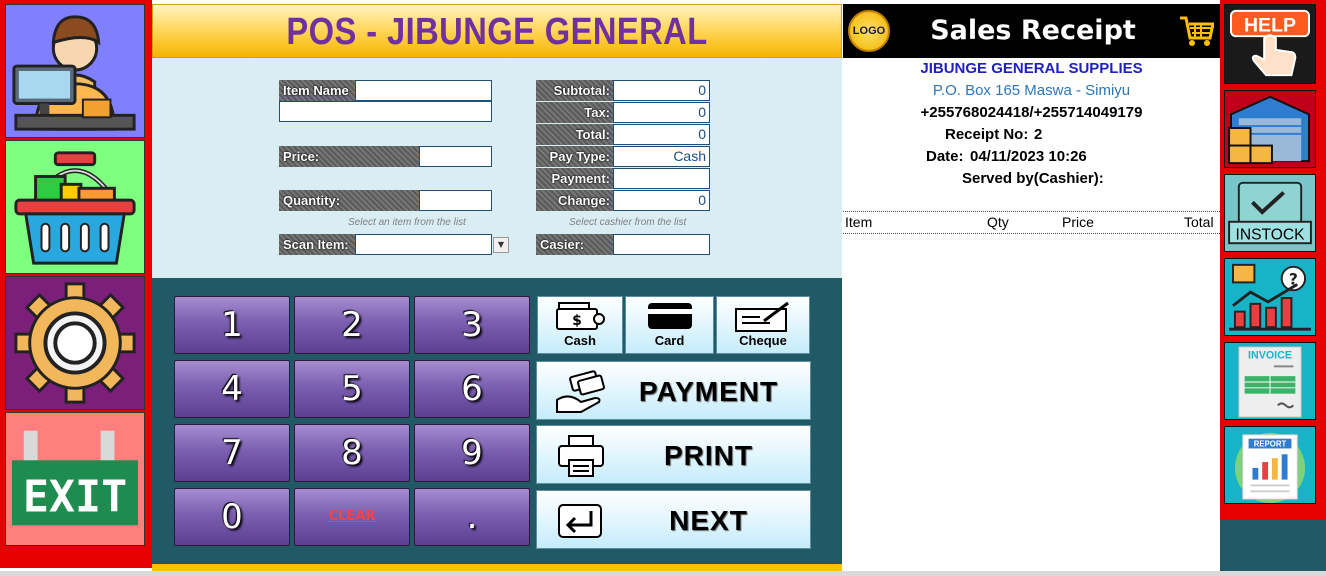 This screenshot has width=1326, height=576. Describe the element at coordinates (575, 156) in the screenshot. I see `pay-type-label: Pay Type:` at that location.